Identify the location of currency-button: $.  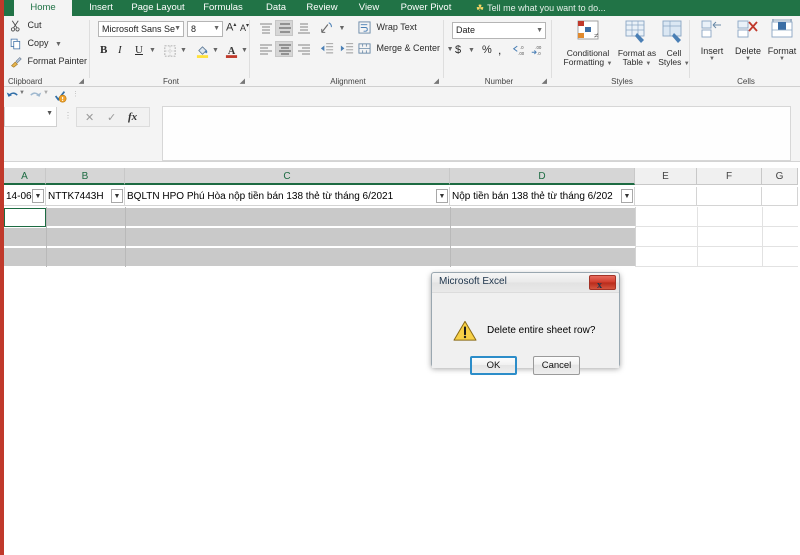
(458, 50).